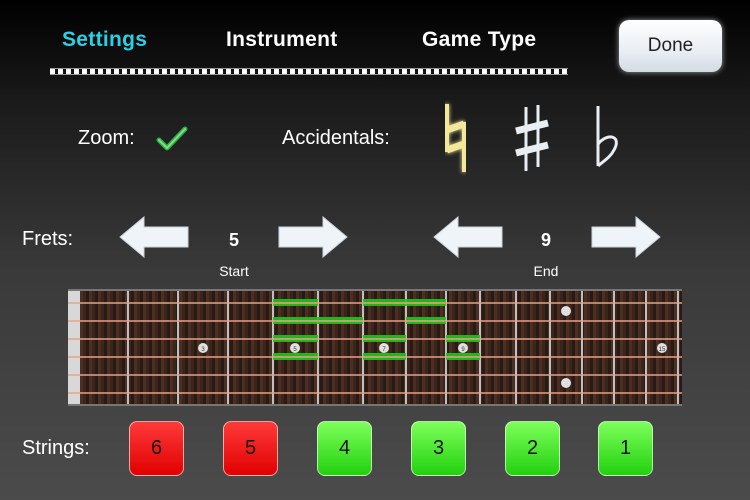  Describe the element at coordinates (282, 40) in the screenshot. I see `tab-instrument: Instrument` at that location.